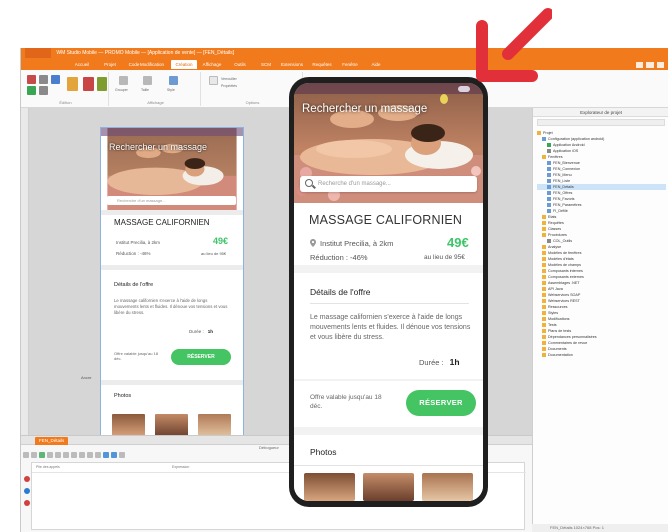 This screenshot has height=532, width=668. What do you see at coordinates (88, 84) in the screenshot?
I see `order-icon` at bounding box center [88, 84].